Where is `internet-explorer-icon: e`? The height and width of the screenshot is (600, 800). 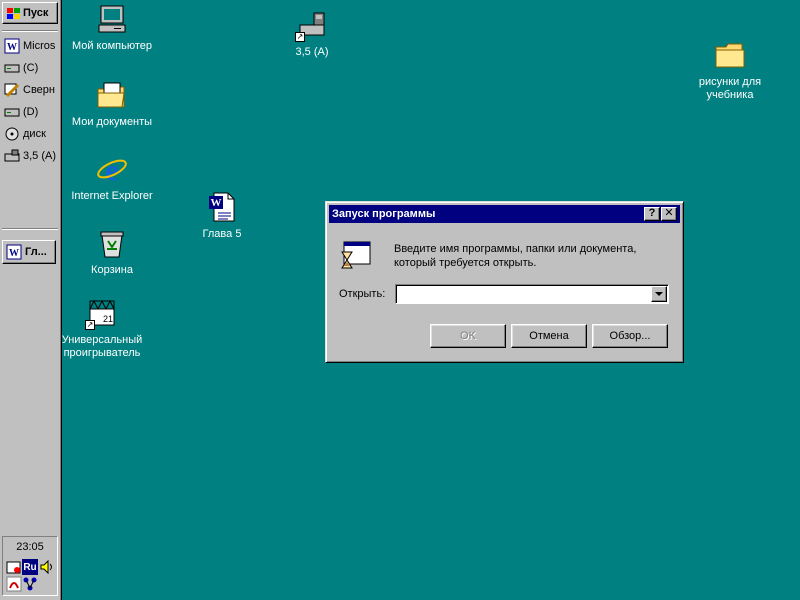
internet-explorer-icon: e is located at coordinates (112, 169).